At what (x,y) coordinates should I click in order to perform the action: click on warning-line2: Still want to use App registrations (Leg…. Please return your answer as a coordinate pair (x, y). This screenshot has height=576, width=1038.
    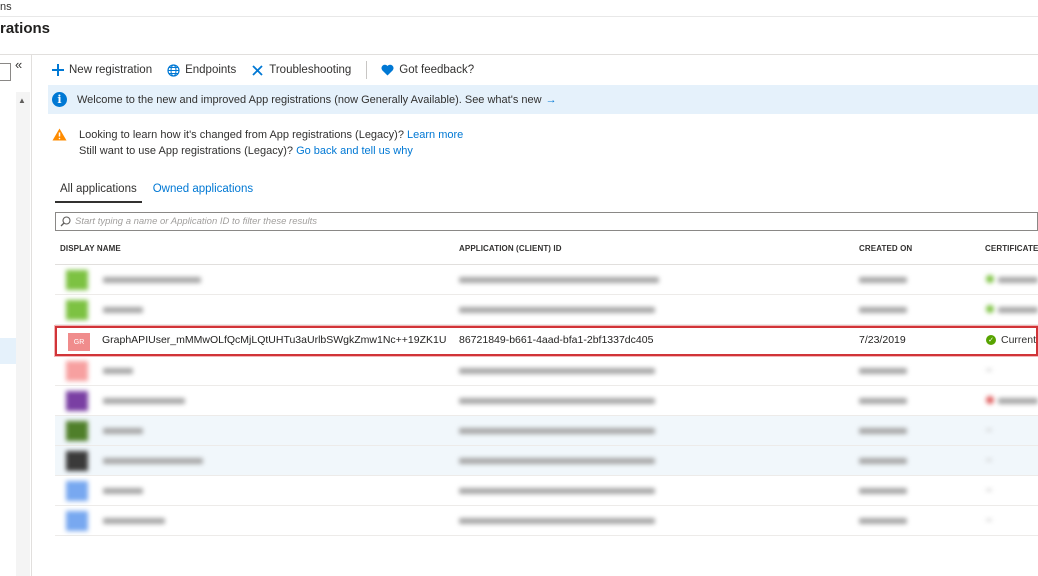
    Looking at the image, I should click on (188, 151).